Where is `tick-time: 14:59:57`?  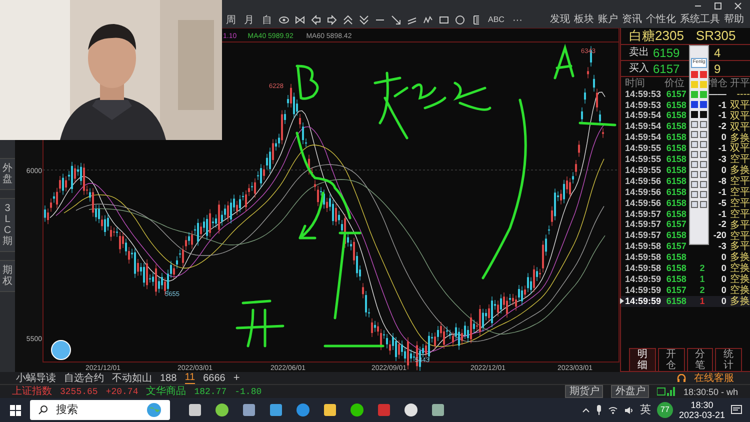 tick-time: 14:59:57 is located at coordinates (643, 214).